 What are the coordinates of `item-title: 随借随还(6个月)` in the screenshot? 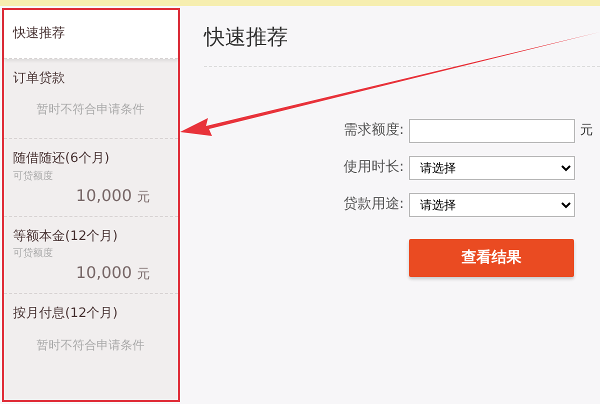 It's located at (61, 159).